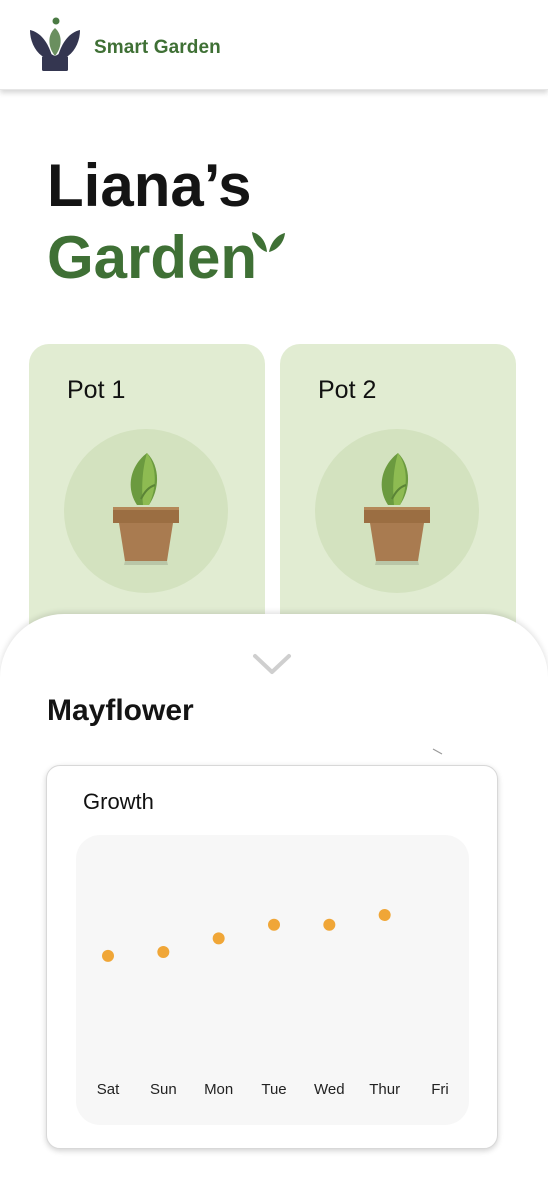  Describe the element at coordinates (163, 1089) in the screenshot. I see `x-tick-label: Sun` at that location.